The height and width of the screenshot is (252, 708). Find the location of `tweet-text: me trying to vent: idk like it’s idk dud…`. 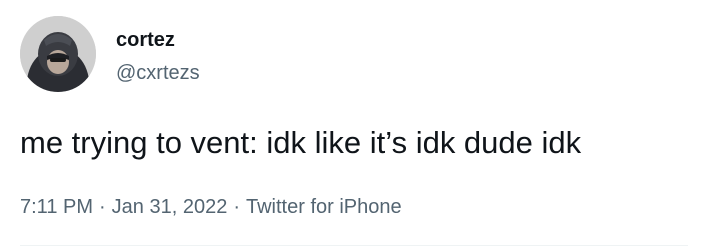

tweet-text: me trying to vent: idk like it’s idk dud… is located at coordinates (301, 142).